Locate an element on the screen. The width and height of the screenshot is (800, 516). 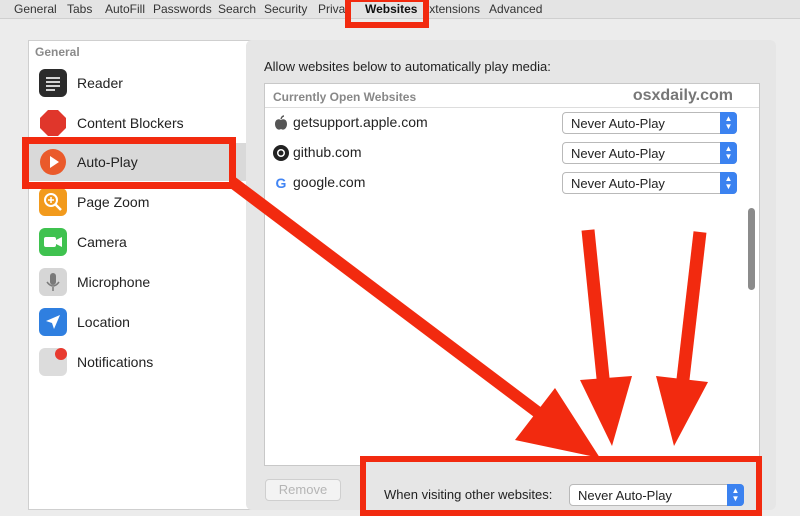
down-arrow-right is located at coordinates (682, 338).